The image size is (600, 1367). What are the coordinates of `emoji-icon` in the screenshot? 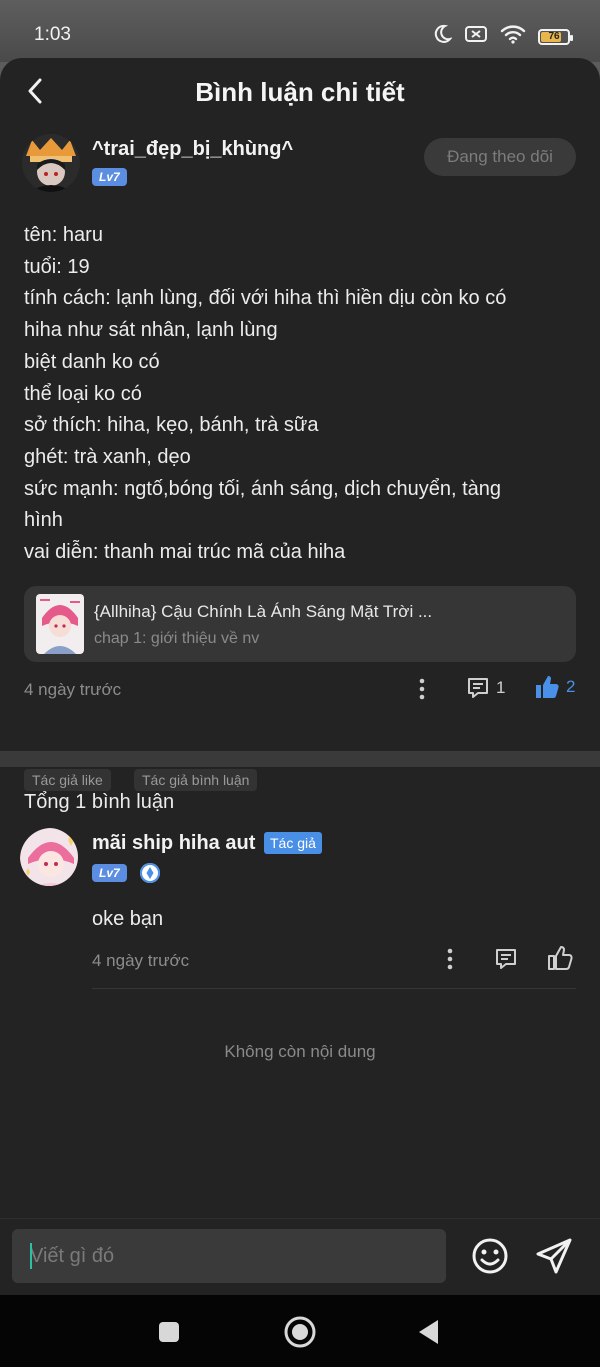 It's located at (490, 1256).